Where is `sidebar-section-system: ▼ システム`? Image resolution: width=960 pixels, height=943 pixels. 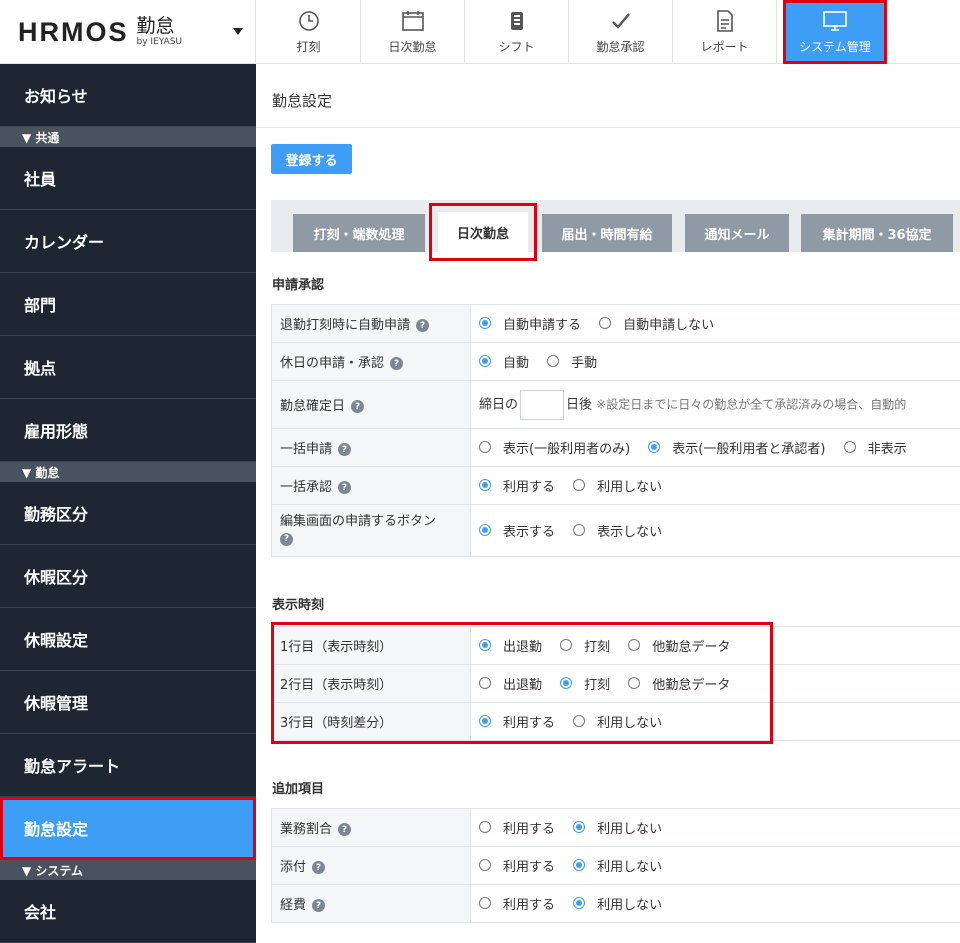 sidebar-section-system: ▼ システム is located at coordinates (128, 870).